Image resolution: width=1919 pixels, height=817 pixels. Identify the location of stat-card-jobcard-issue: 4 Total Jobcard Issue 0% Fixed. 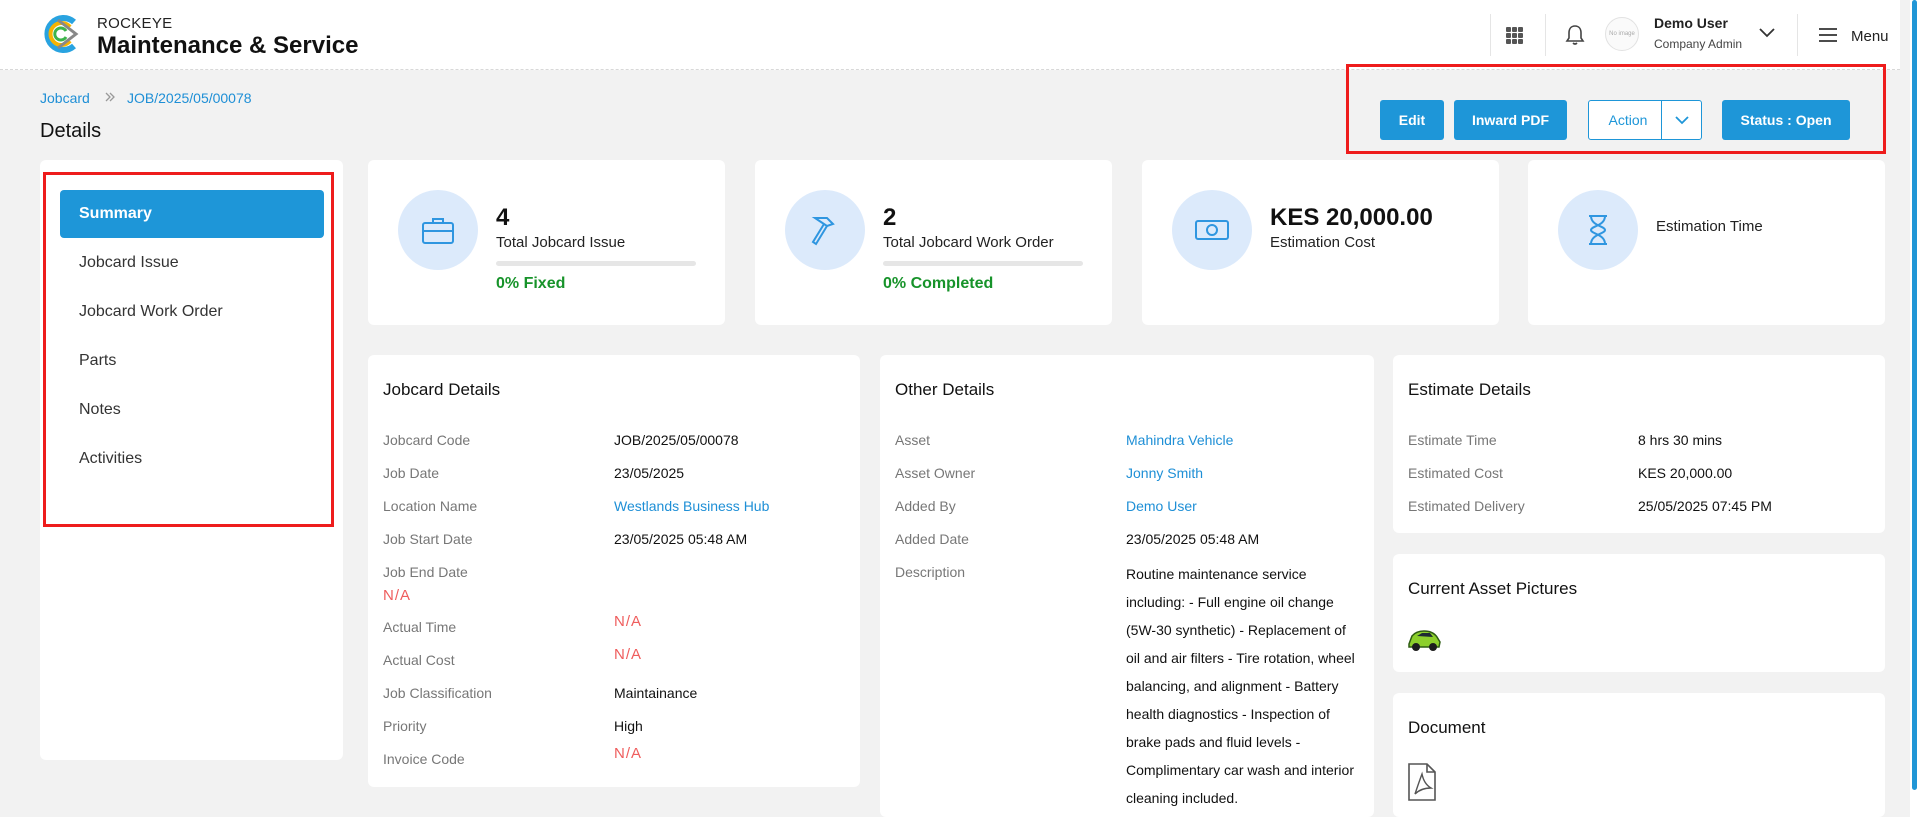
(546, 242).